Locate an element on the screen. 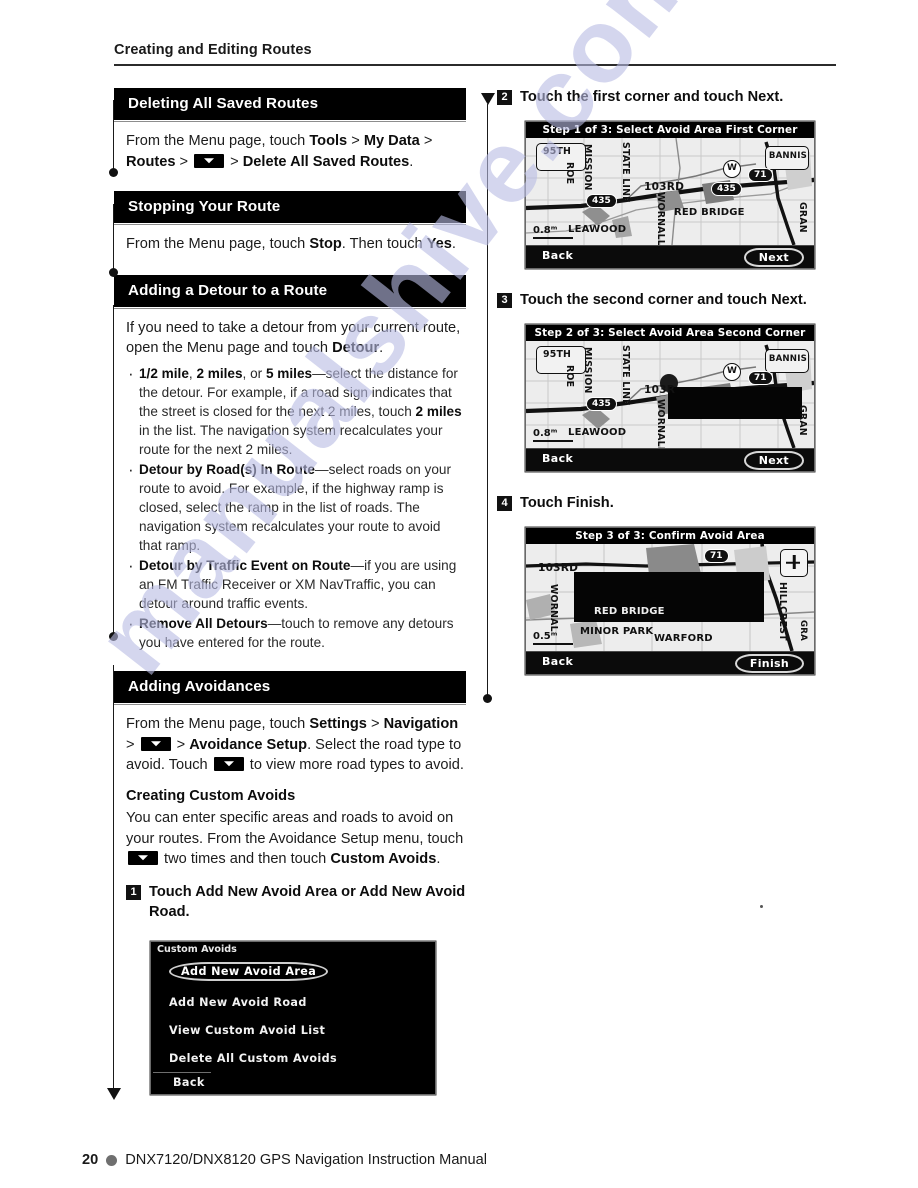 This screenshot has height=1188, width=918. emphasis-text: 5 miles is located at coordinates (289, 373).